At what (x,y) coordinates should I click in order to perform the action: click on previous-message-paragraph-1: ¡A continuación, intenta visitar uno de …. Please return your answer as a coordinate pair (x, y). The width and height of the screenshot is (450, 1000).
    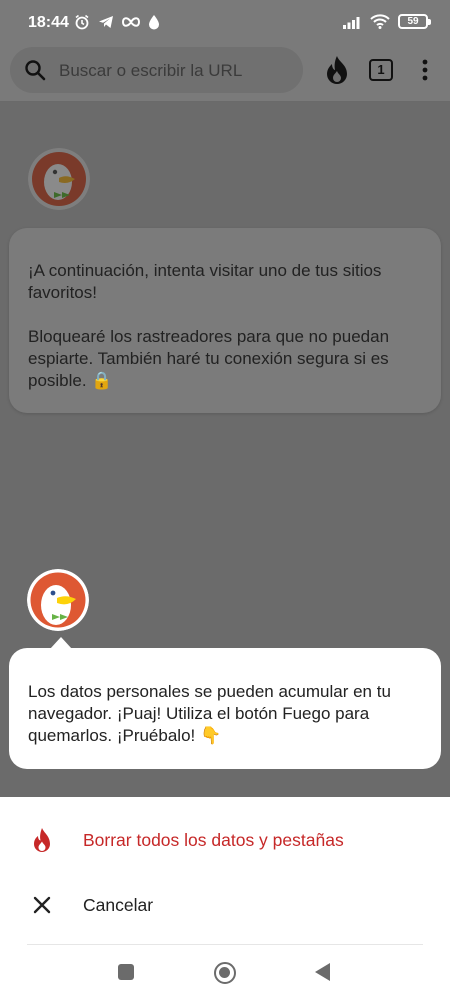
    Looking at the image, I should click on (205, 281).